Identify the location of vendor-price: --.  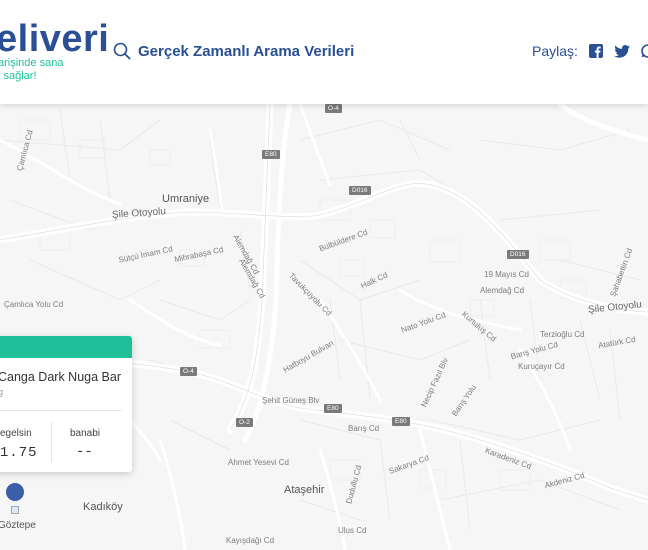
(84, 452).